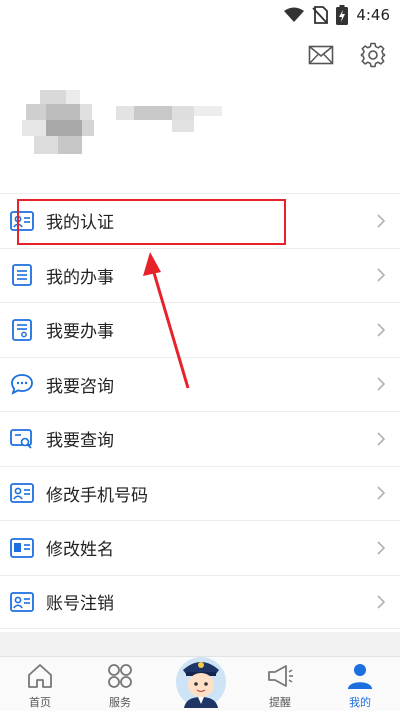 This screenshot has height=711, width=400. Describe the element at coordinates (80, 550) in the screenshot. I see `menu-item-label: 修改姓名` at that location.